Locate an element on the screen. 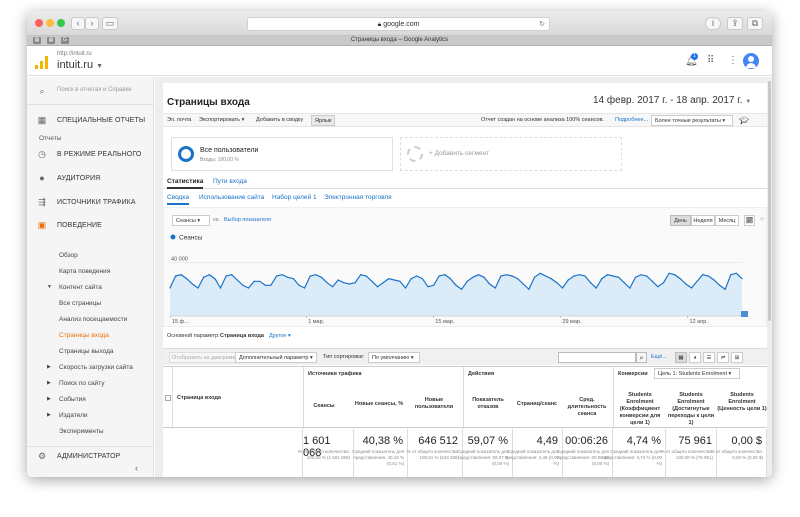  forward-button: › is located at coordinates (92, 23).